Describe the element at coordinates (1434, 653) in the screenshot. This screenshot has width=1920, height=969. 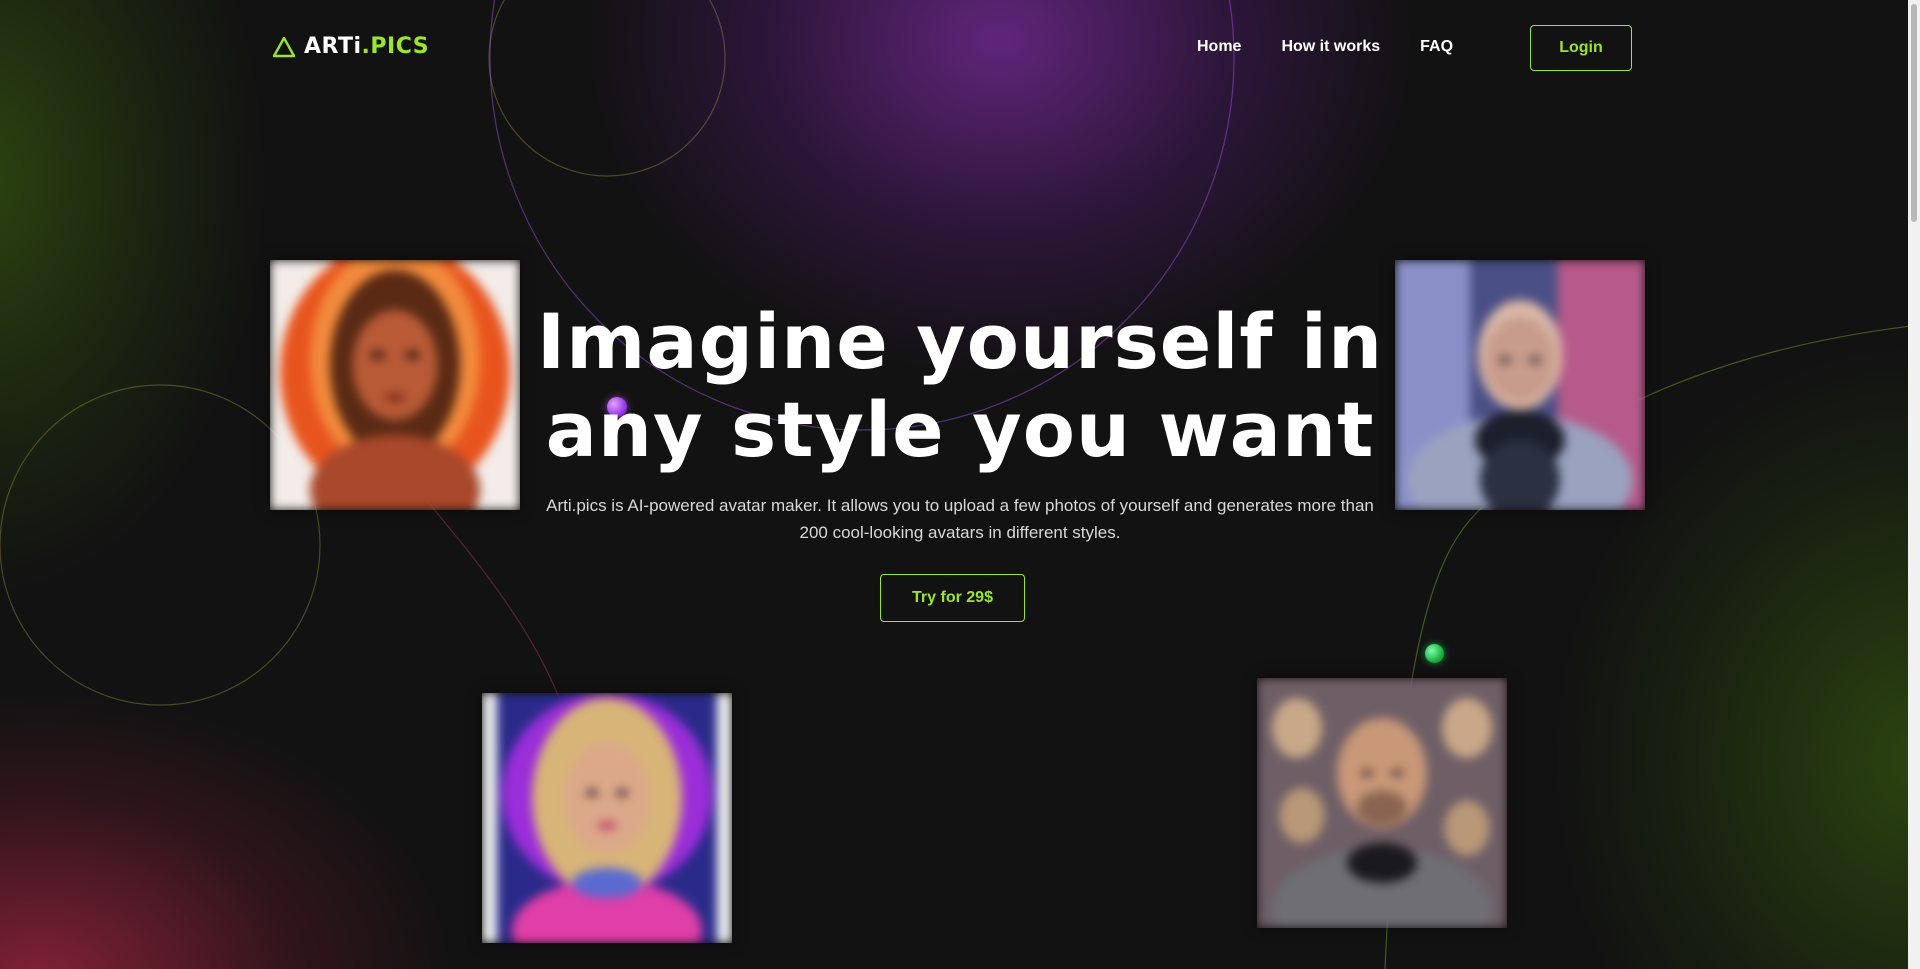
I see `green-orb` at that location.